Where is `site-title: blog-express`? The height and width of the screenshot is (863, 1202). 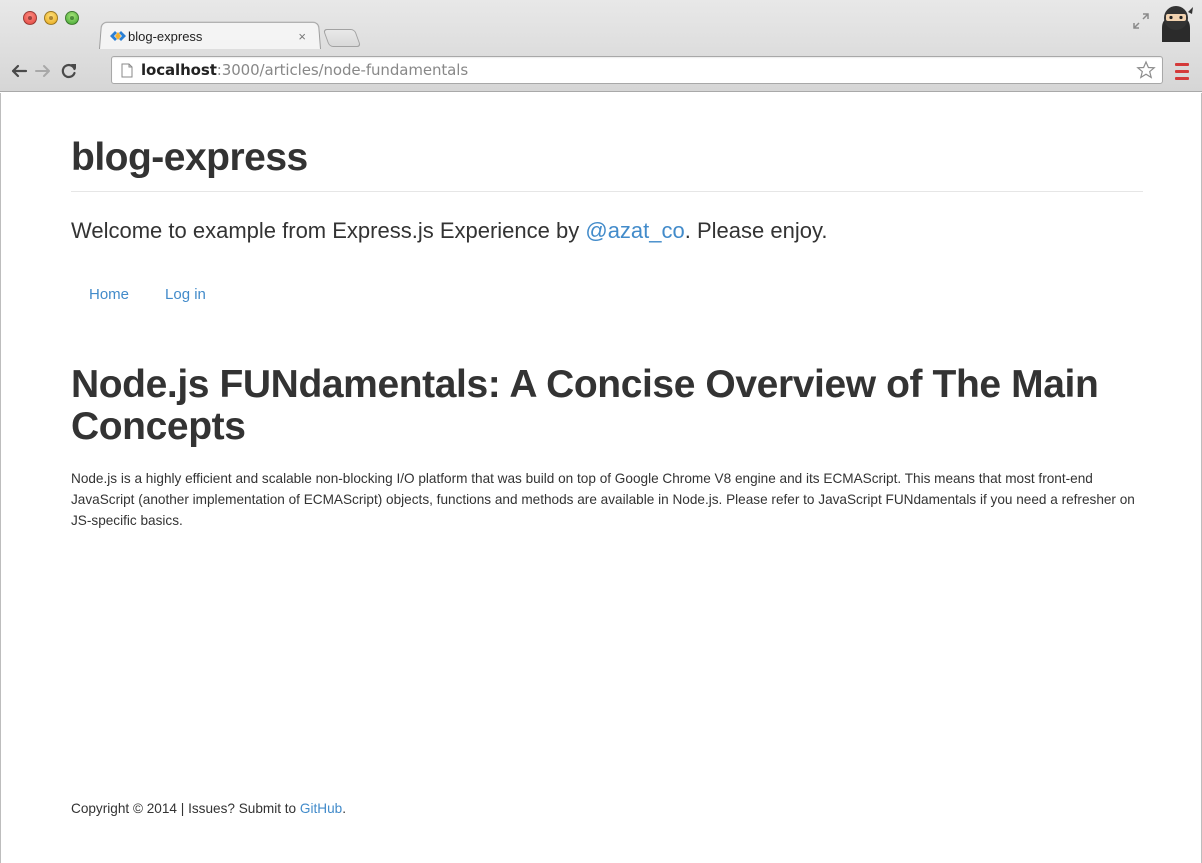
site-title: blog-express is located at coordinates (189, 157).